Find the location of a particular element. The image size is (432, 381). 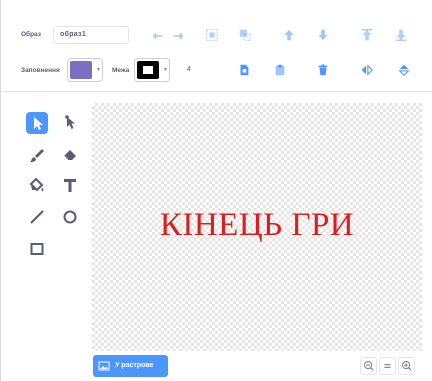

canvas-text-game-over: КІНЕЦЬ ГРИ is located at coordinates (257, 225).